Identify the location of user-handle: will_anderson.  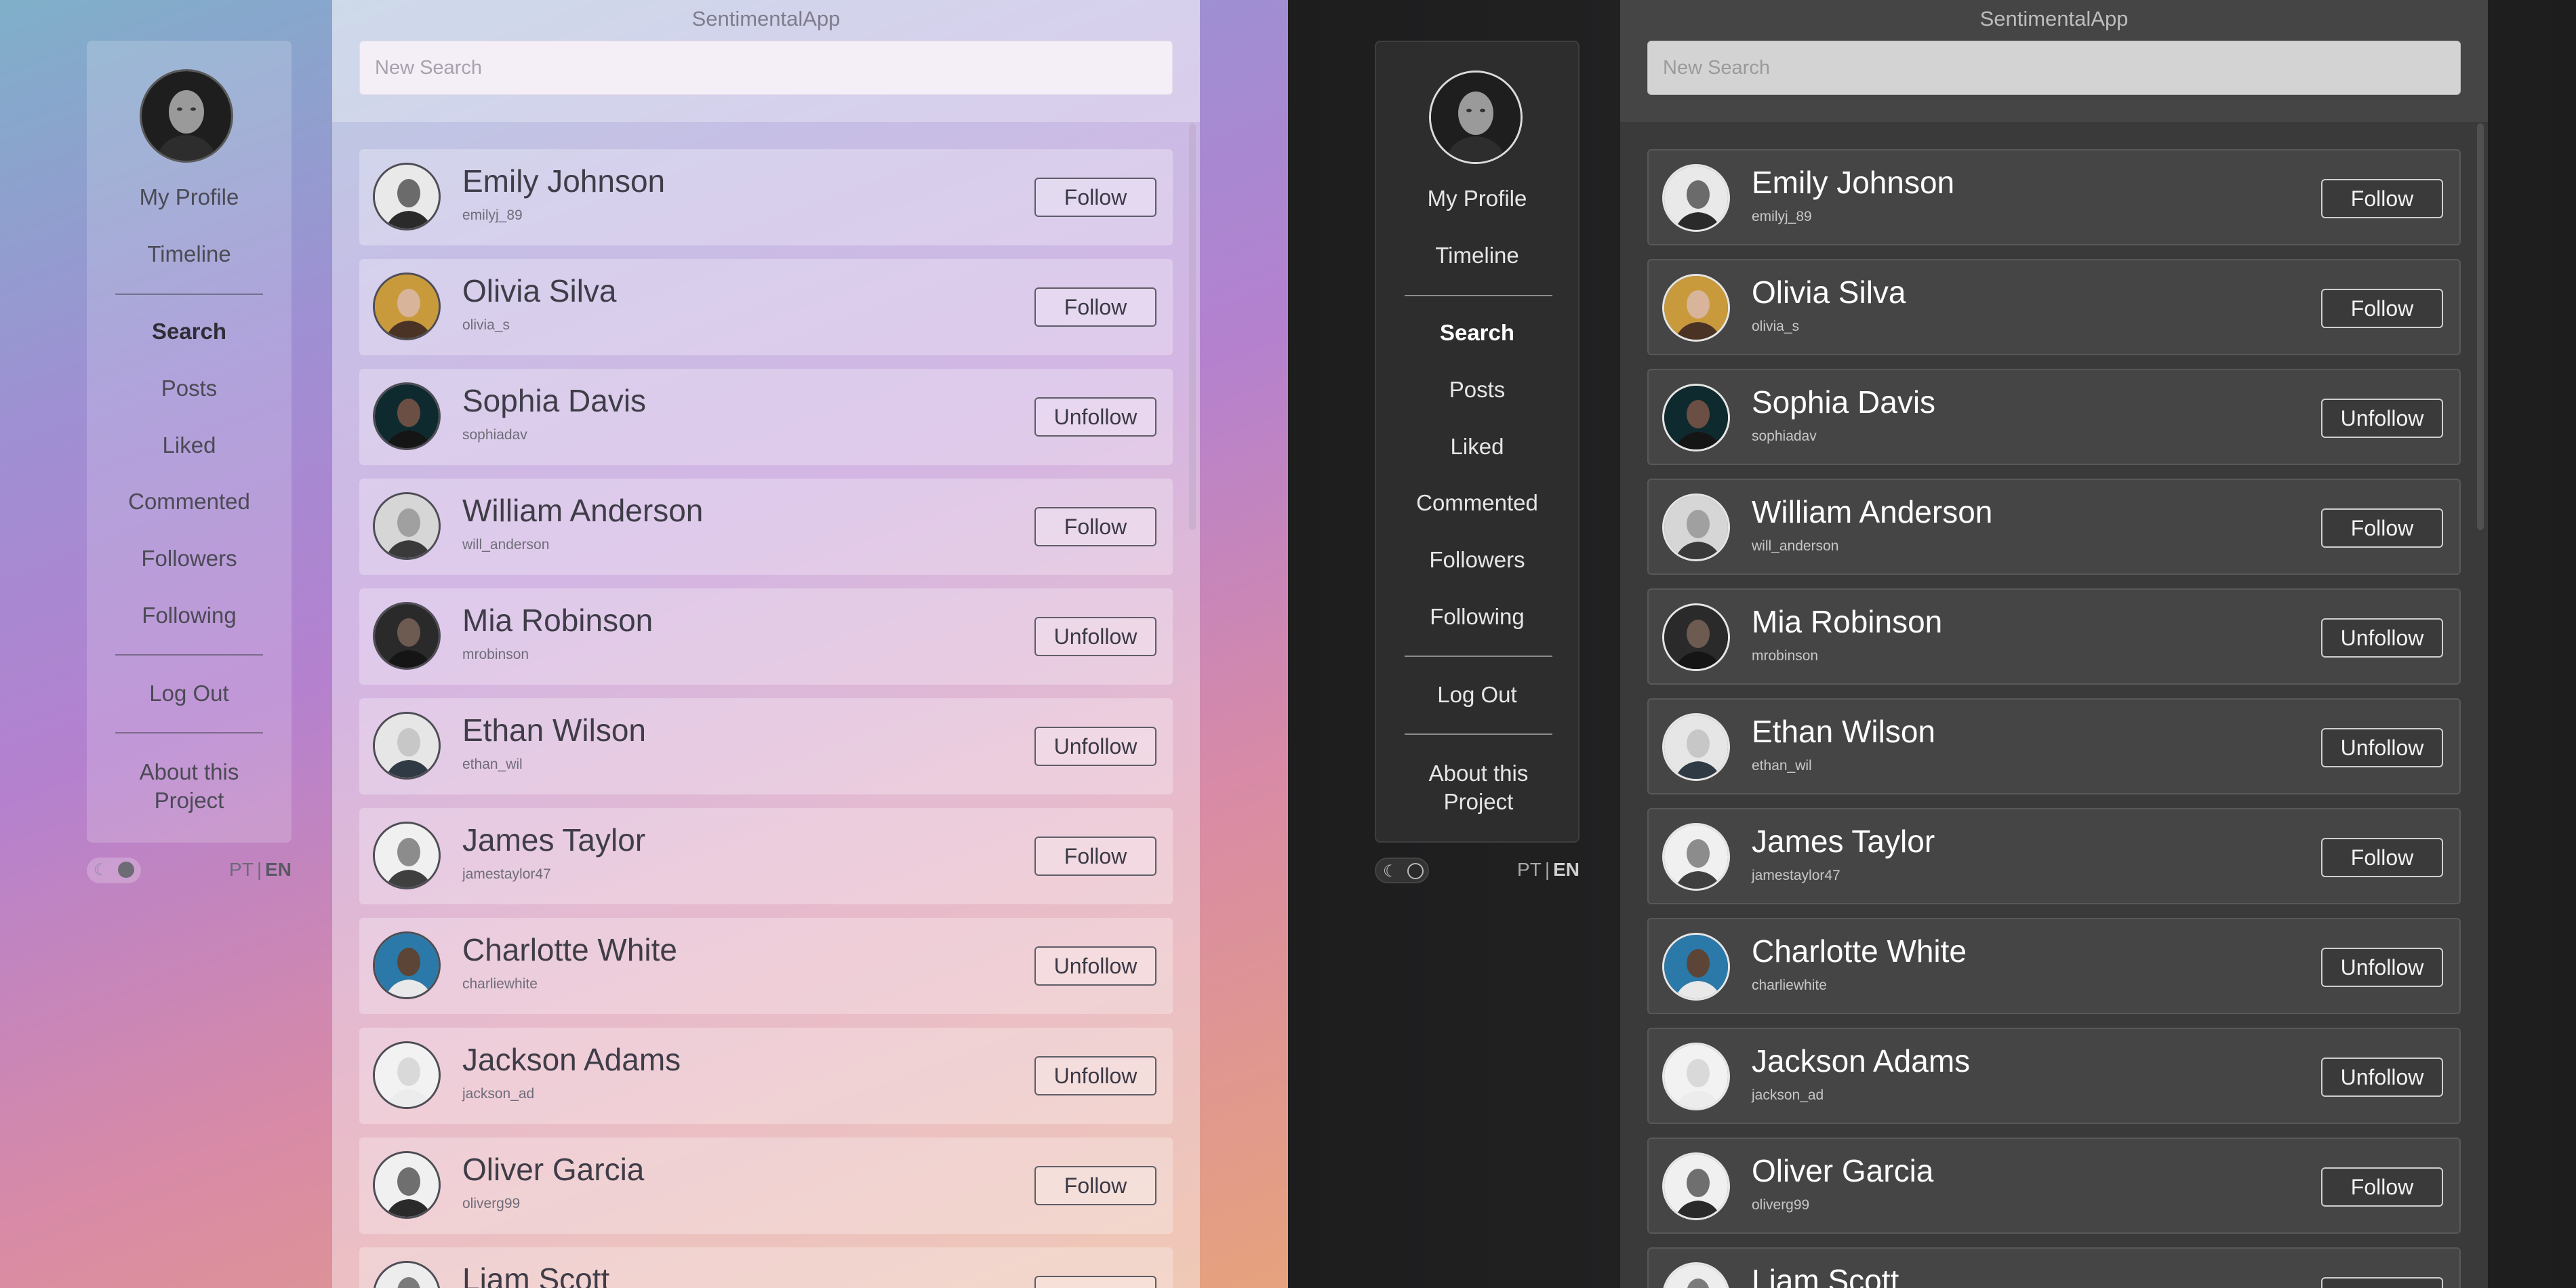
(1795, 546).